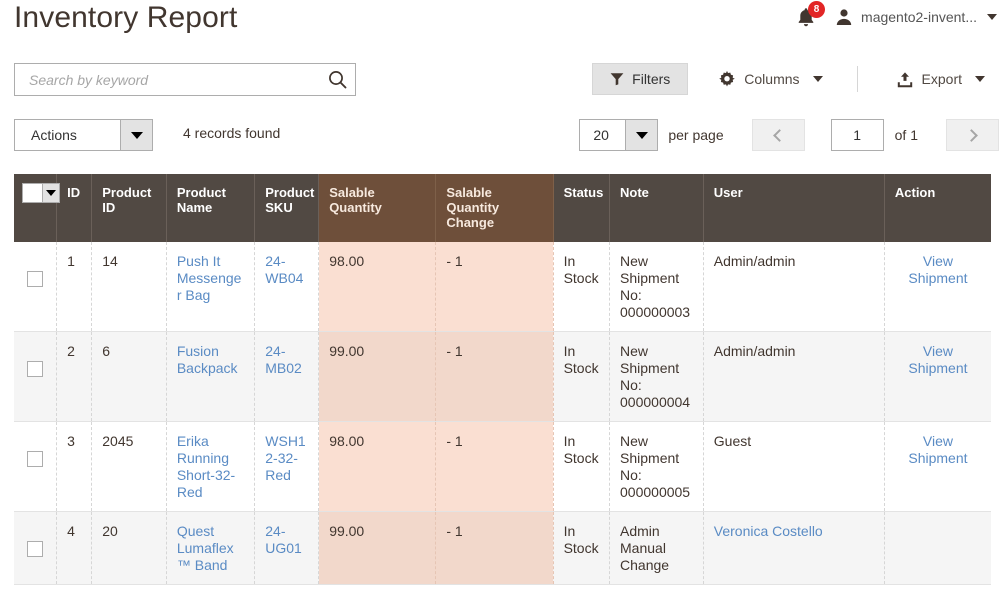 This screenshot has height=614, width=1005. Describe the element at coordinates (582, 376) in the screenshot. I see `cell-status: In Stock` at that location.